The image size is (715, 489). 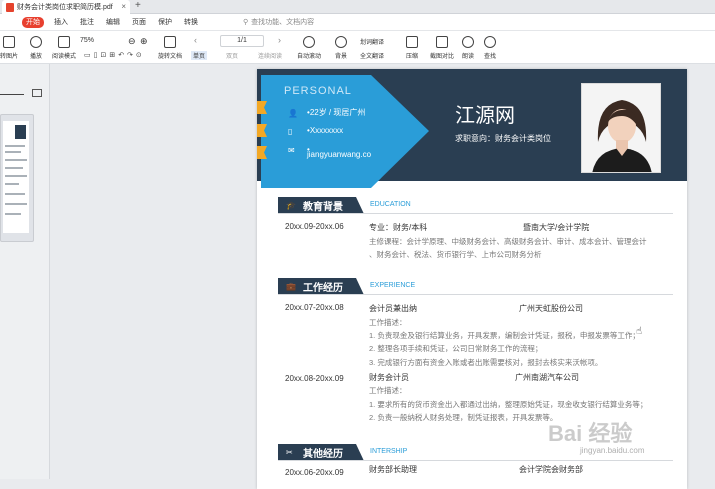 I want to click on compress-button: 压缩, so click(x=412, y=48).